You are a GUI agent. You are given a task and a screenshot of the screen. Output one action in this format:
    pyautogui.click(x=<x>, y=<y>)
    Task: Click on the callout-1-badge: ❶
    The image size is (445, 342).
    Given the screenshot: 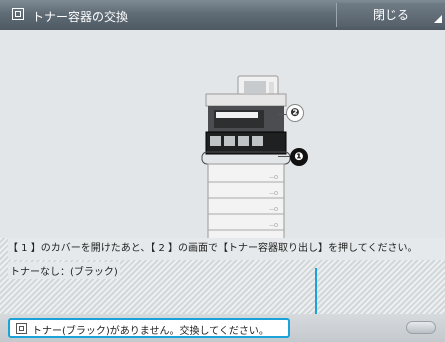 What is the action you would take?
    pyautogui.click(x=299, y=157)
    